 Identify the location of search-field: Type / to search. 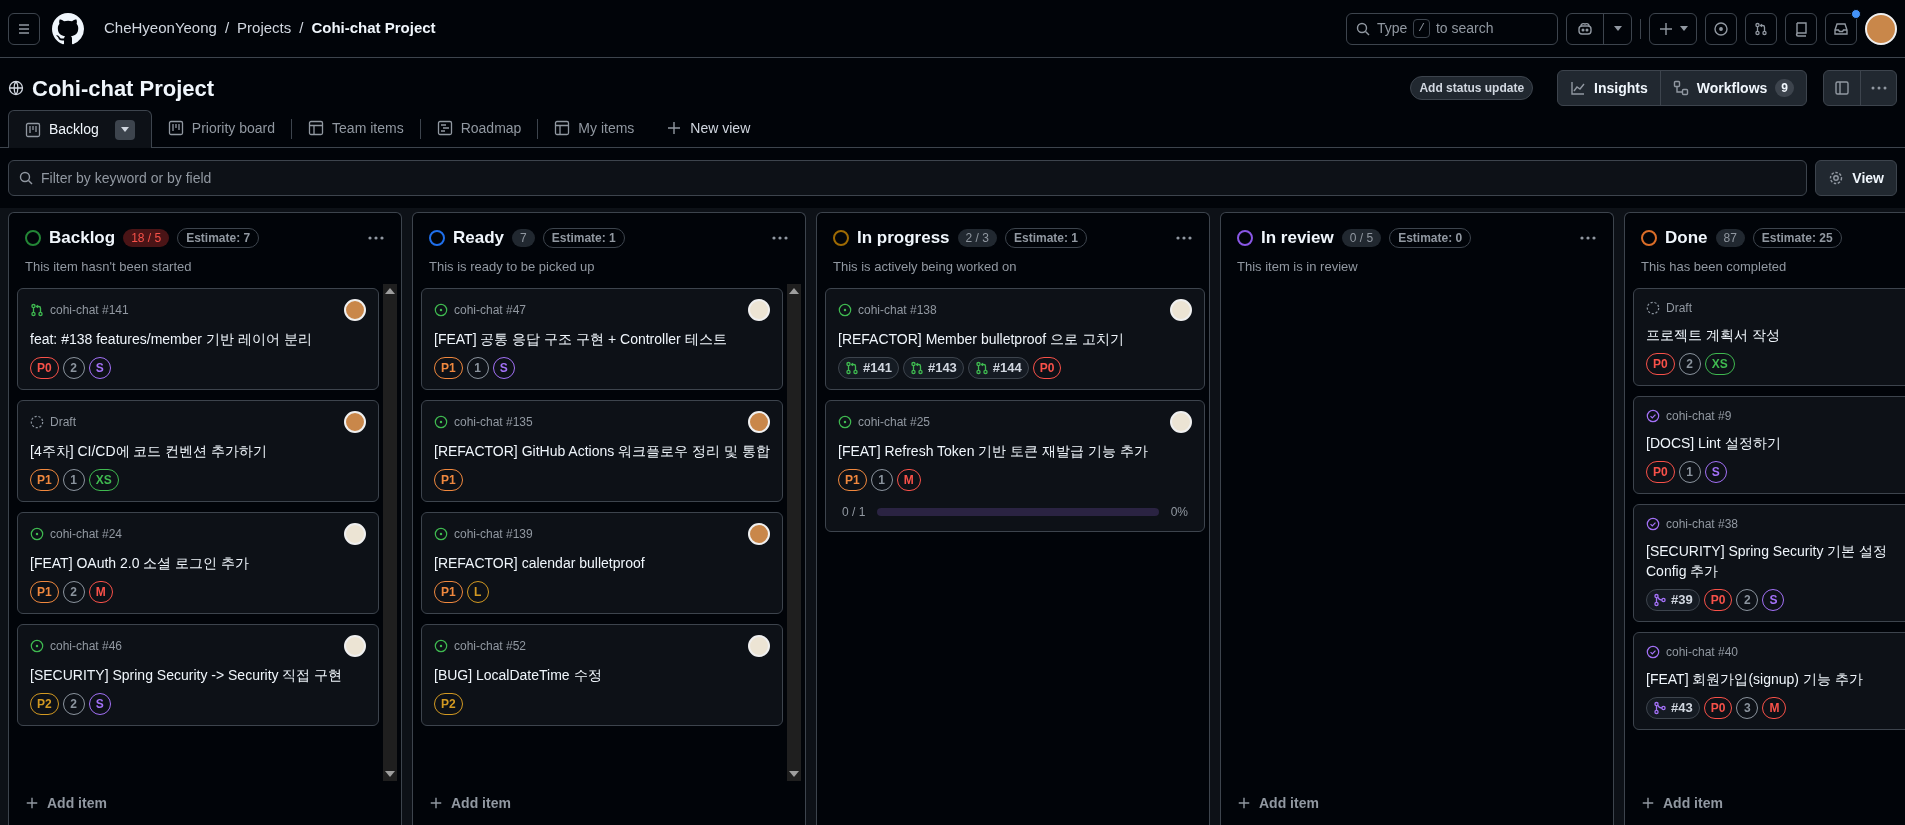
(1452, 28).